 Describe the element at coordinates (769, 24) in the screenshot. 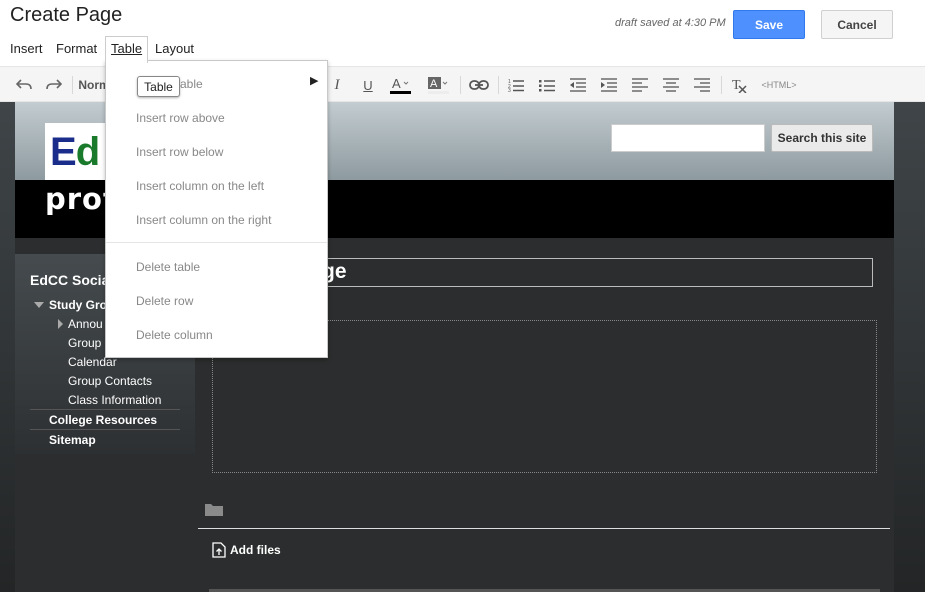

I see `save-button: Save` at that location.